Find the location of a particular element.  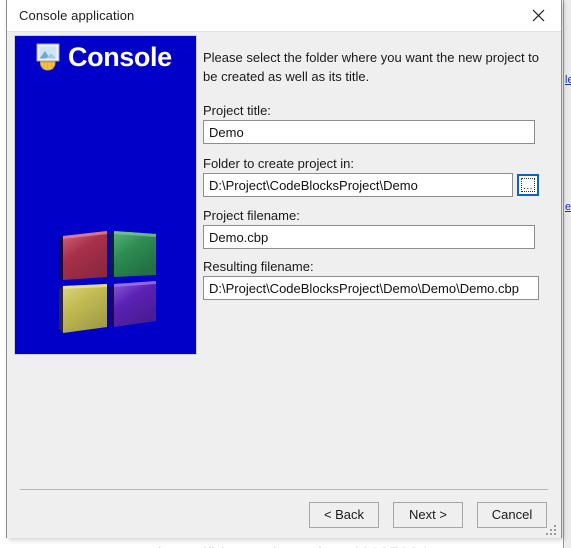

dialog-titlebar: Console application is located at coordinates (284, 16).